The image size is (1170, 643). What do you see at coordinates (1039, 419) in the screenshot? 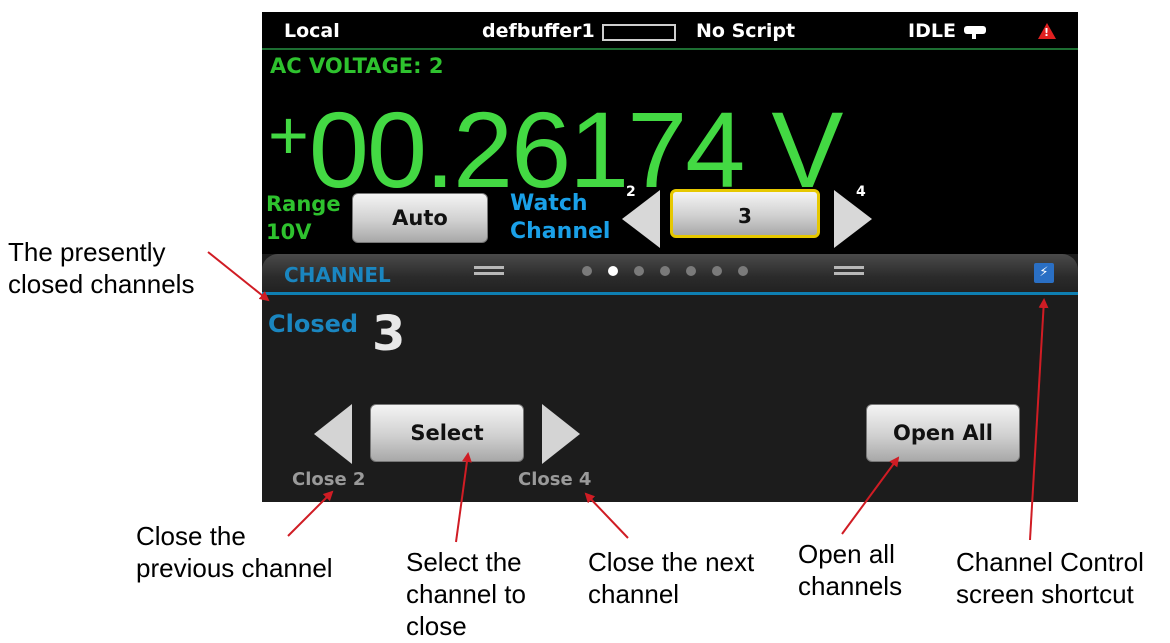
I see `arrow-channel-control` at bounding box center [1039, 419].